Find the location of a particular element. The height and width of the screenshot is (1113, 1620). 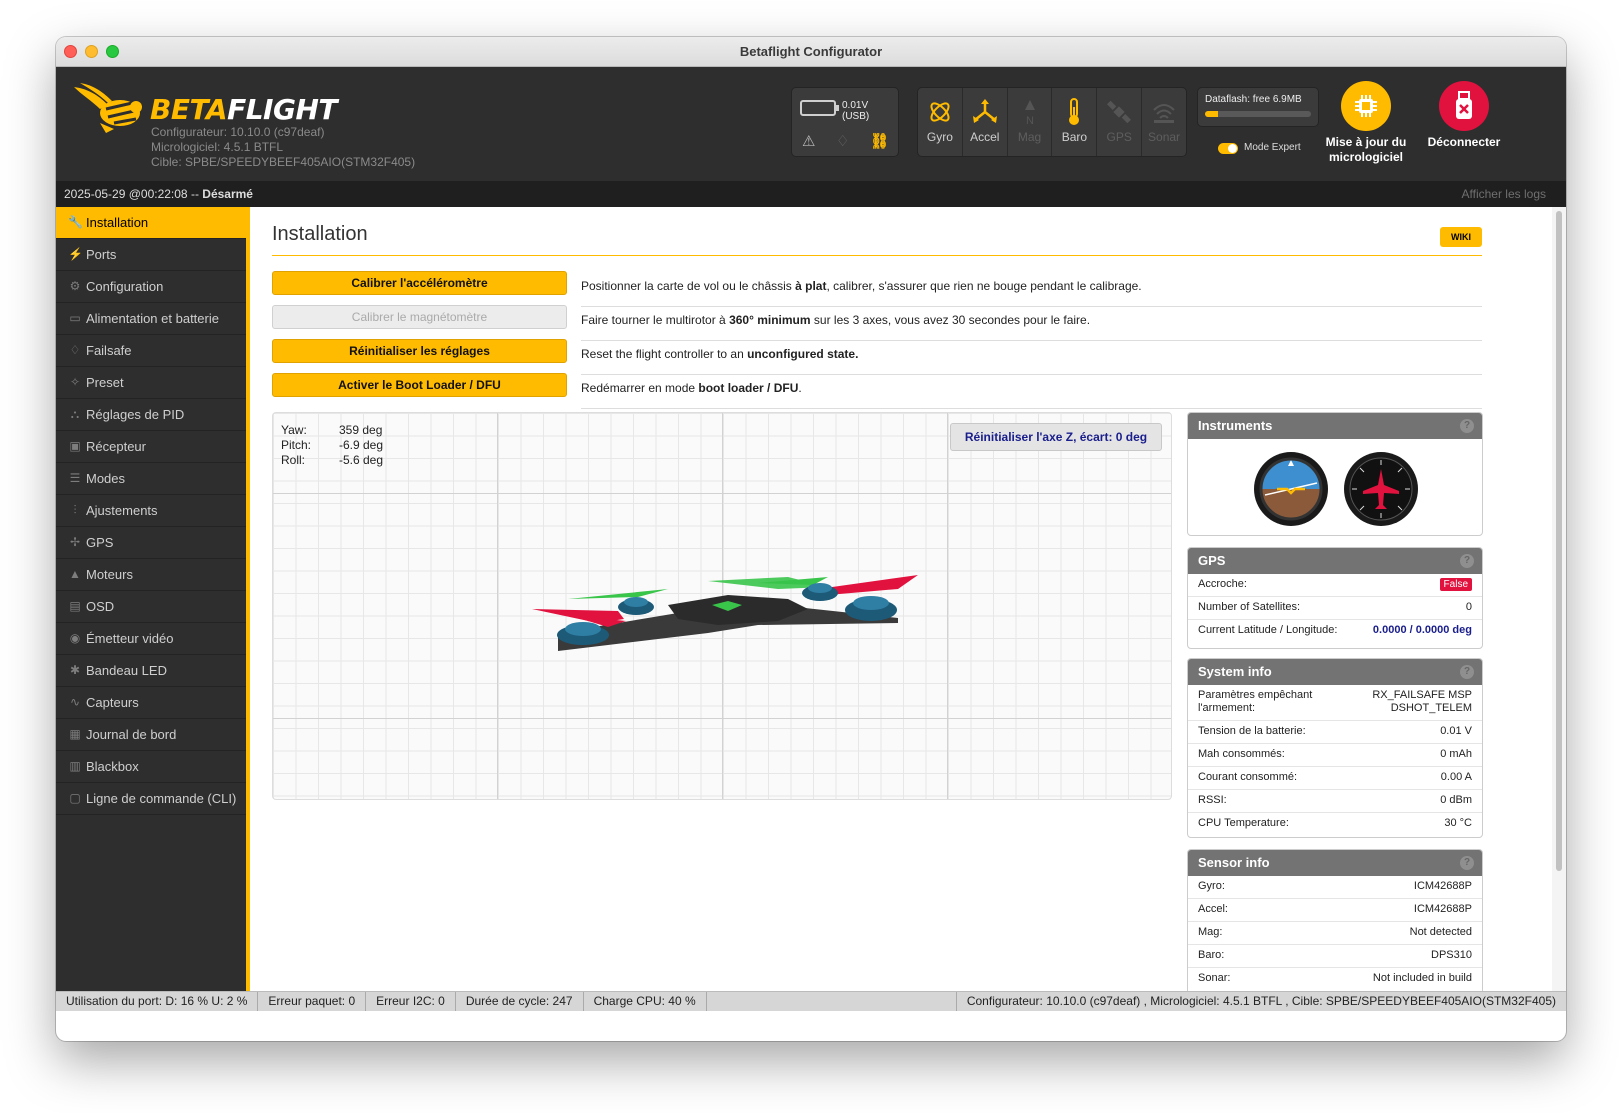

title-bar: Betaflight Configurator is located at coordinates (811, 52).